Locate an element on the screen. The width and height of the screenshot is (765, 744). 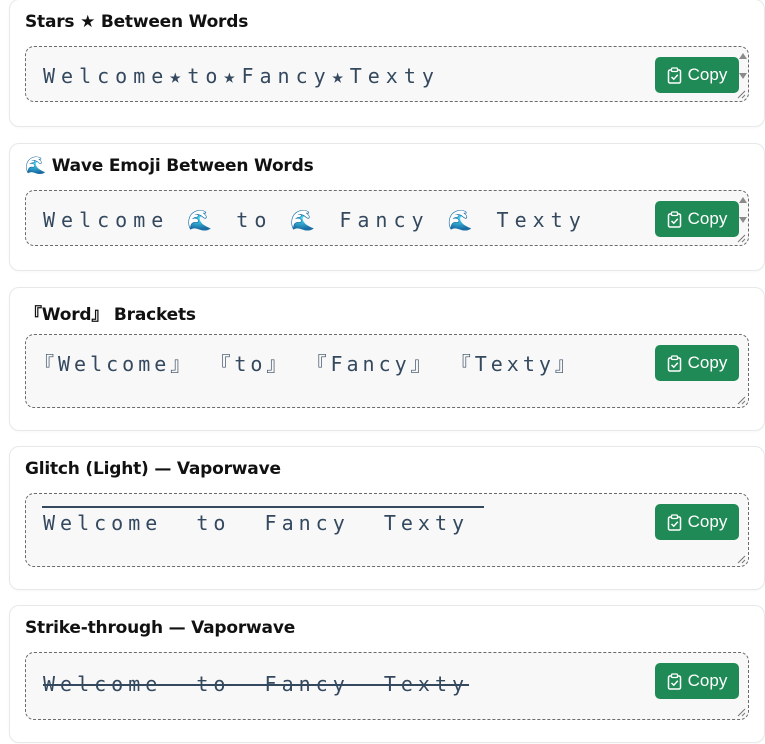
output-textarea: Welcome★to★Fancy★Texty Copy is located at coordinates (387, 74).